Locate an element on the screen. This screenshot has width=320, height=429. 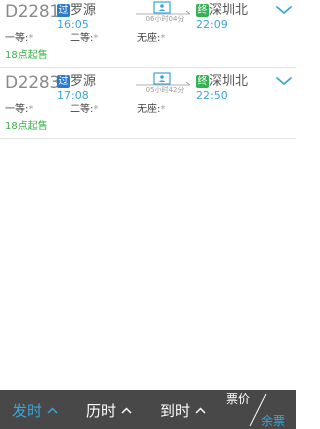
sort-label: 历时 is located at coordinates (101, 411).